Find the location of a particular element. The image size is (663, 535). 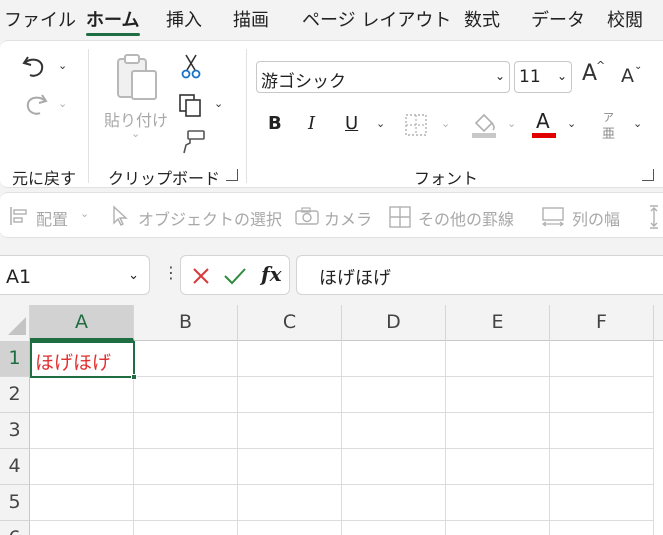

underline-button: U is located at coordinates (351, 123).